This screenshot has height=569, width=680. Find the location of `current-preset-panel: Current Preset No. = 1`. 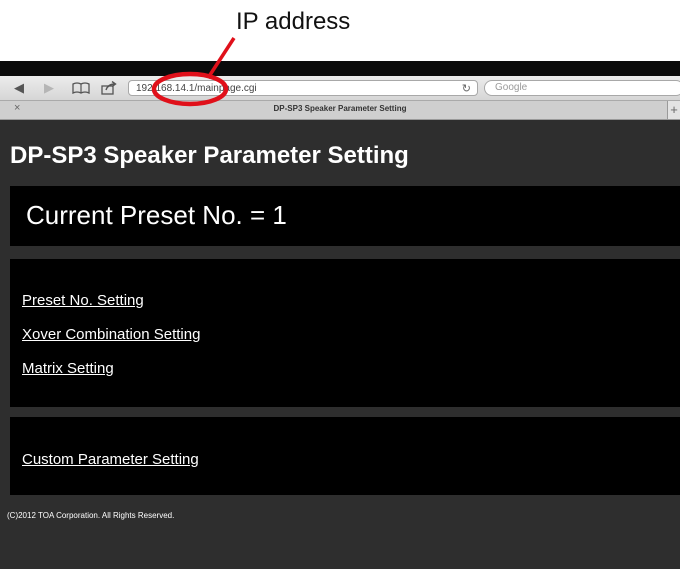

current-preset-panel: Current Preset No. = 1 is located at coordinates (345, 216).